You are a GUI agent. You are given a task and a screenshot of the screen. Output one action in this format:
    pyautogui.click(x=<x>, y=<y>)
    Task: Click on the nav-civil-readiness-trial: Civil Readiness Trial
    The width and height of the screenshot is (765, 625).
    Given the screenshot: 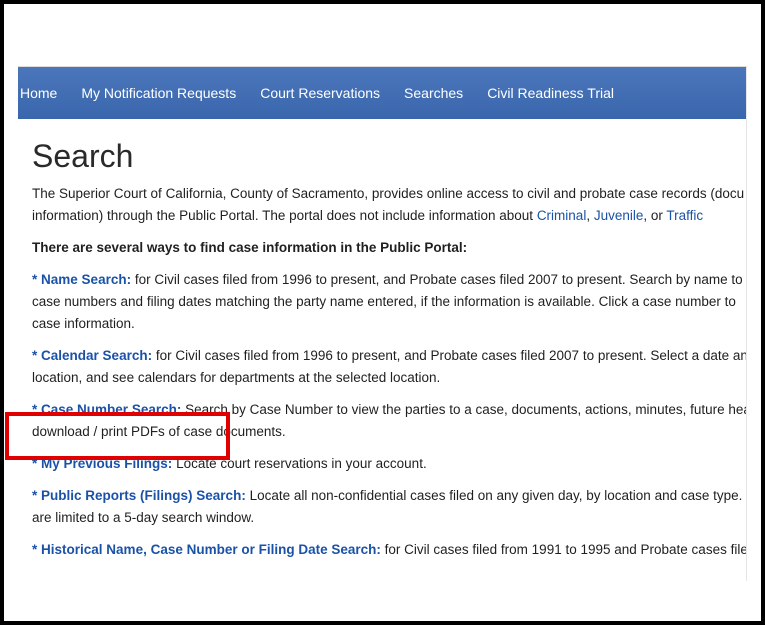 What is the action you would take?
    pyautogui.click(x=550, y=93)
    